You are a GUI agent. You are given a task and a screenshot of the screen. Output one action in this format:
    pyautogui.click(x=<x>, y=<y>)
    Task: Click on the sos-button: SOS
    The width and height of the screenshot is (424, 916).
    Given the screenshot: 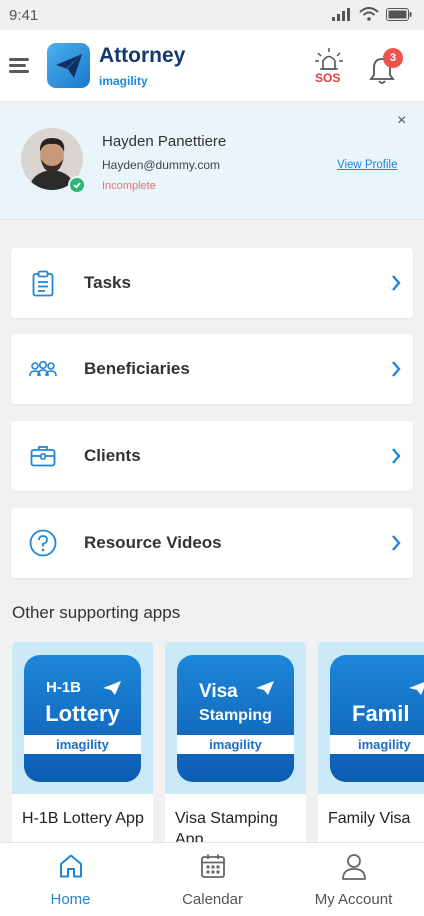 What is the action you would take?
    pyautogui.click(x=329, y=67)
    